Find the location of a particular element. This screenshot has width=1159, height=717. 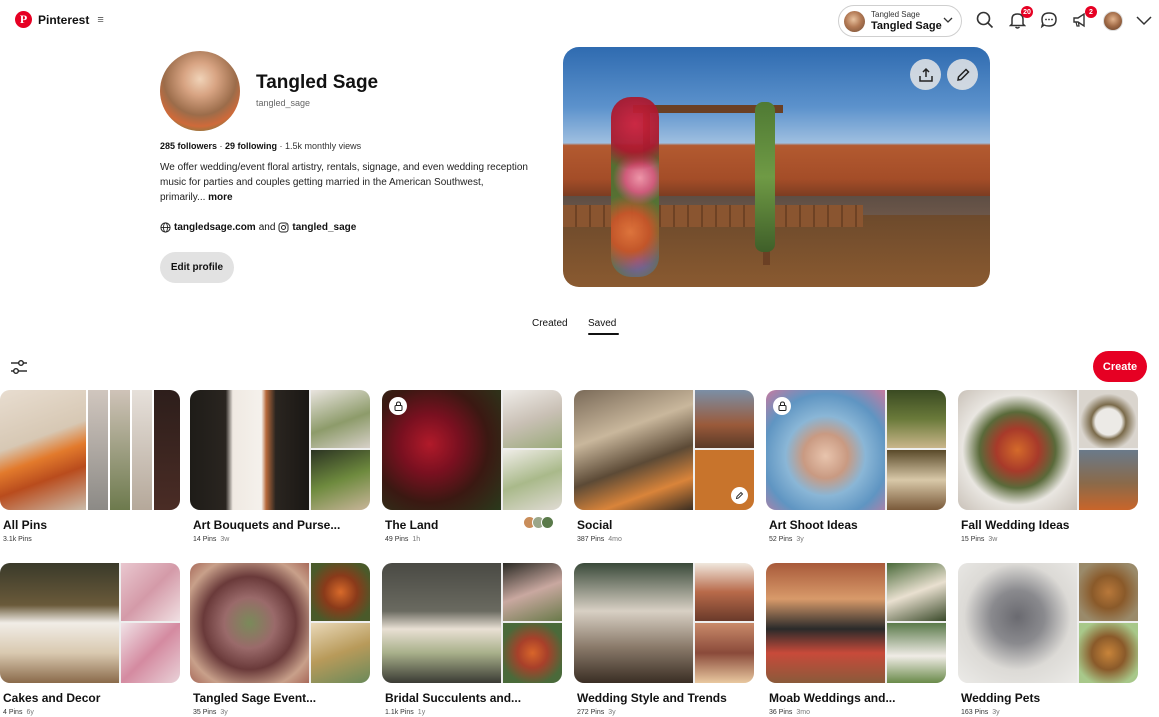

board-meta: 36 Pins 3mo is located at coordinates (856, 712).